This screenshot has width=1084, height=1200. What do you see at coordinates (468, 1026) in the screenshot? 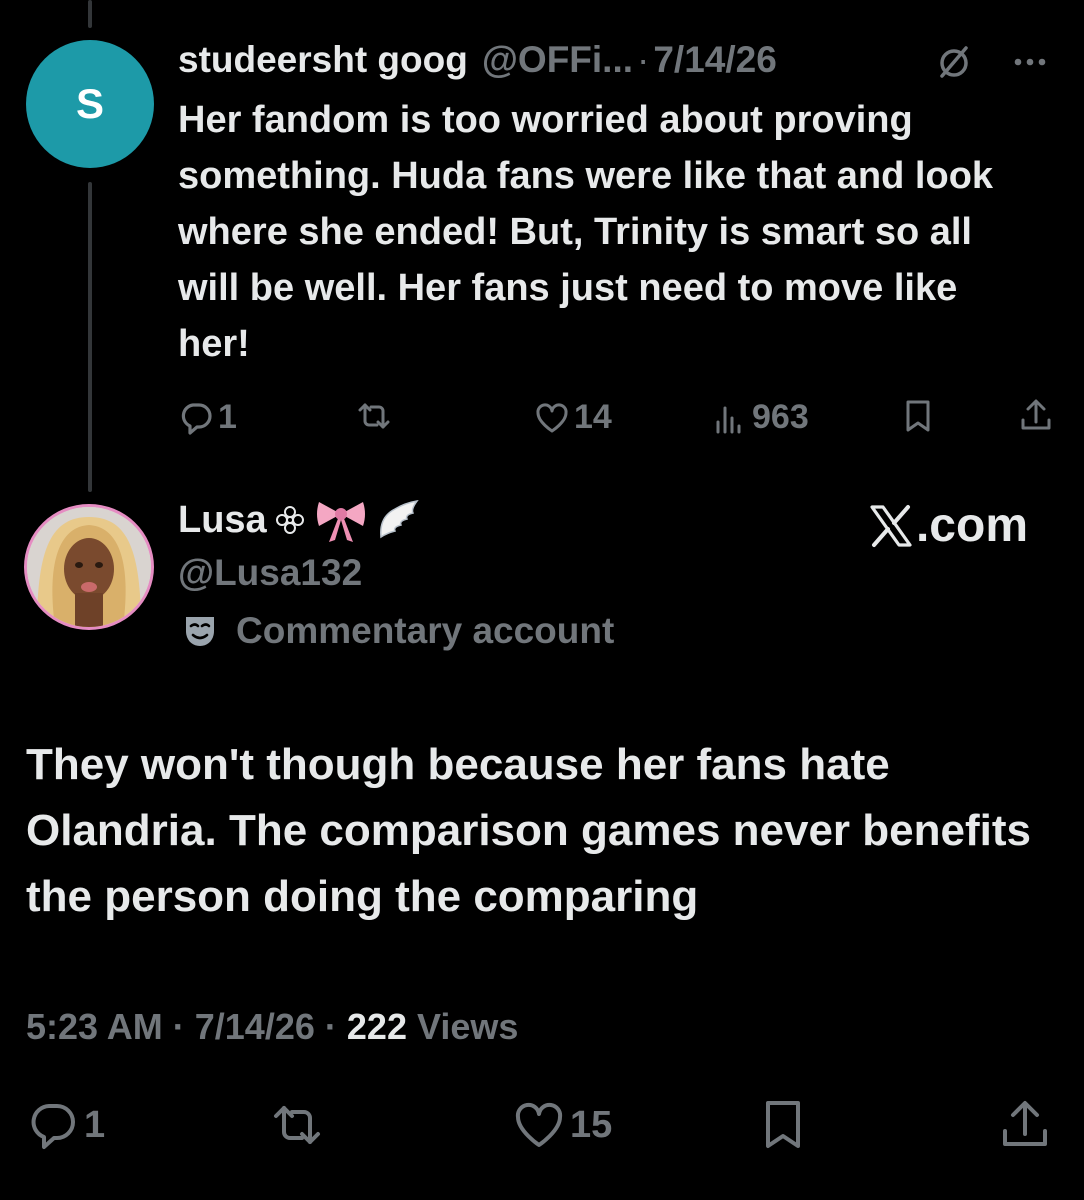
I see `views-label: Views` at bounding box center [468, 1026].